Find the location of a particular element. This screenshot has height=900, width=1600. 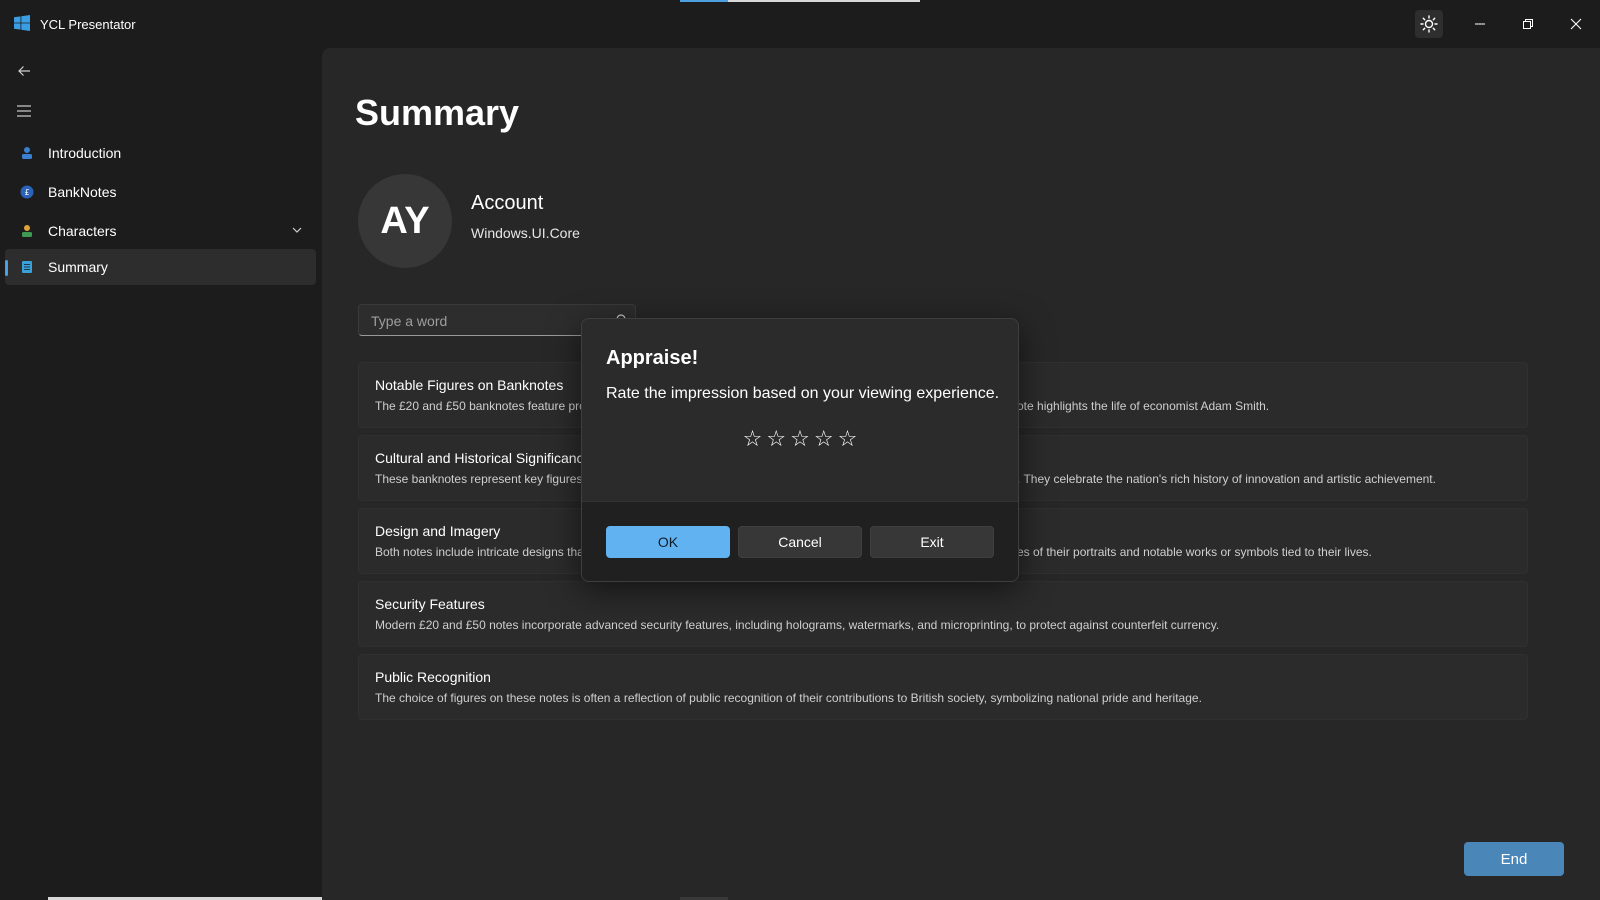

hamburger-menu-button is located at coordinates (24, 111).